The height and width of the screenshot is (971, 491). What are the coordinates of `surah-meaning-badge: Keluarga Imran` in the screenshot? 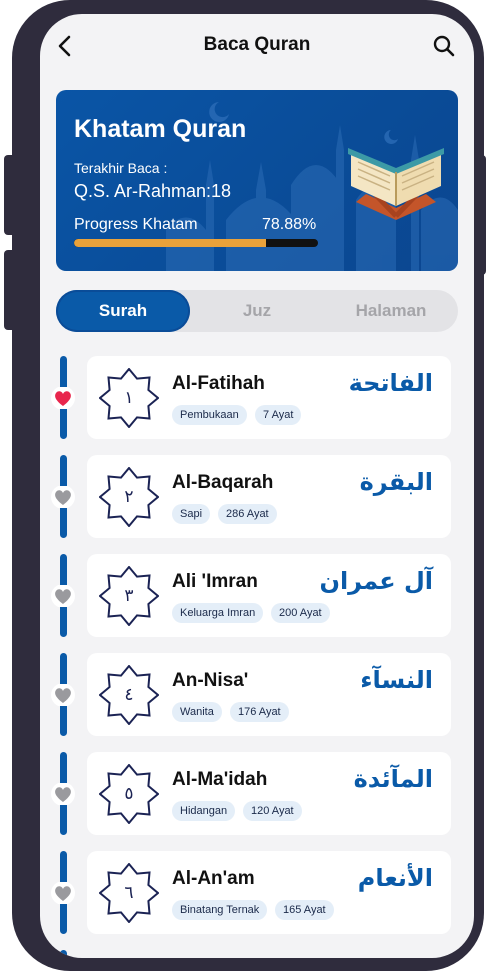 It's located at (218, 613).